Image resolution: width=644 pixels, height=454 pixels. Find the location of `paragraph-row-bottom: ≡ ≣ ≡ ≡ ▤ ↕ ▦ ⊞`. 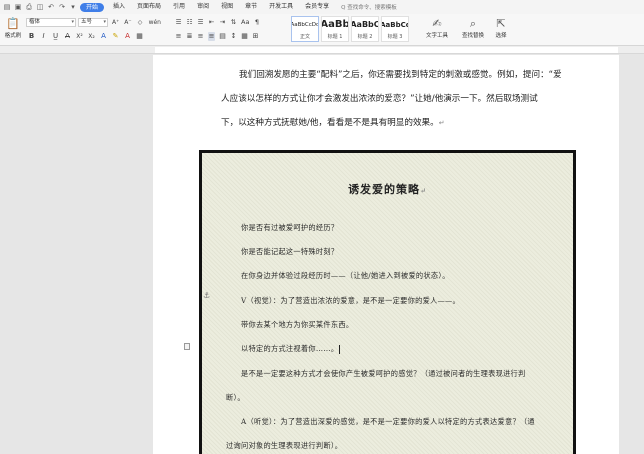

paragraph-row-bottom: ≡ ≣ ≡ ≡ ▤ ↕ ▦ ⊞ is located at coordinates (217, 36).